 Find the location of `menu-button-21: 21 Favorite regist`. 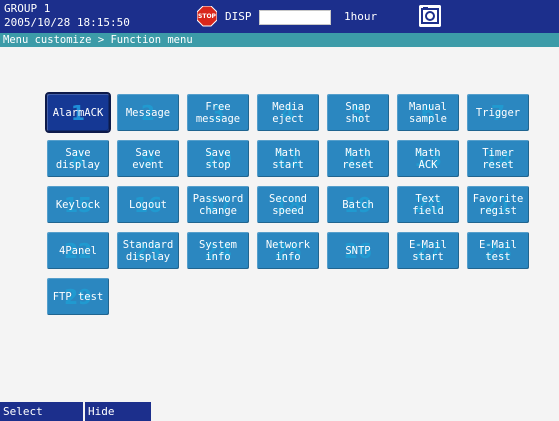

menu-button-21: 21 Favorite regist is located at coordinates (498, 204).